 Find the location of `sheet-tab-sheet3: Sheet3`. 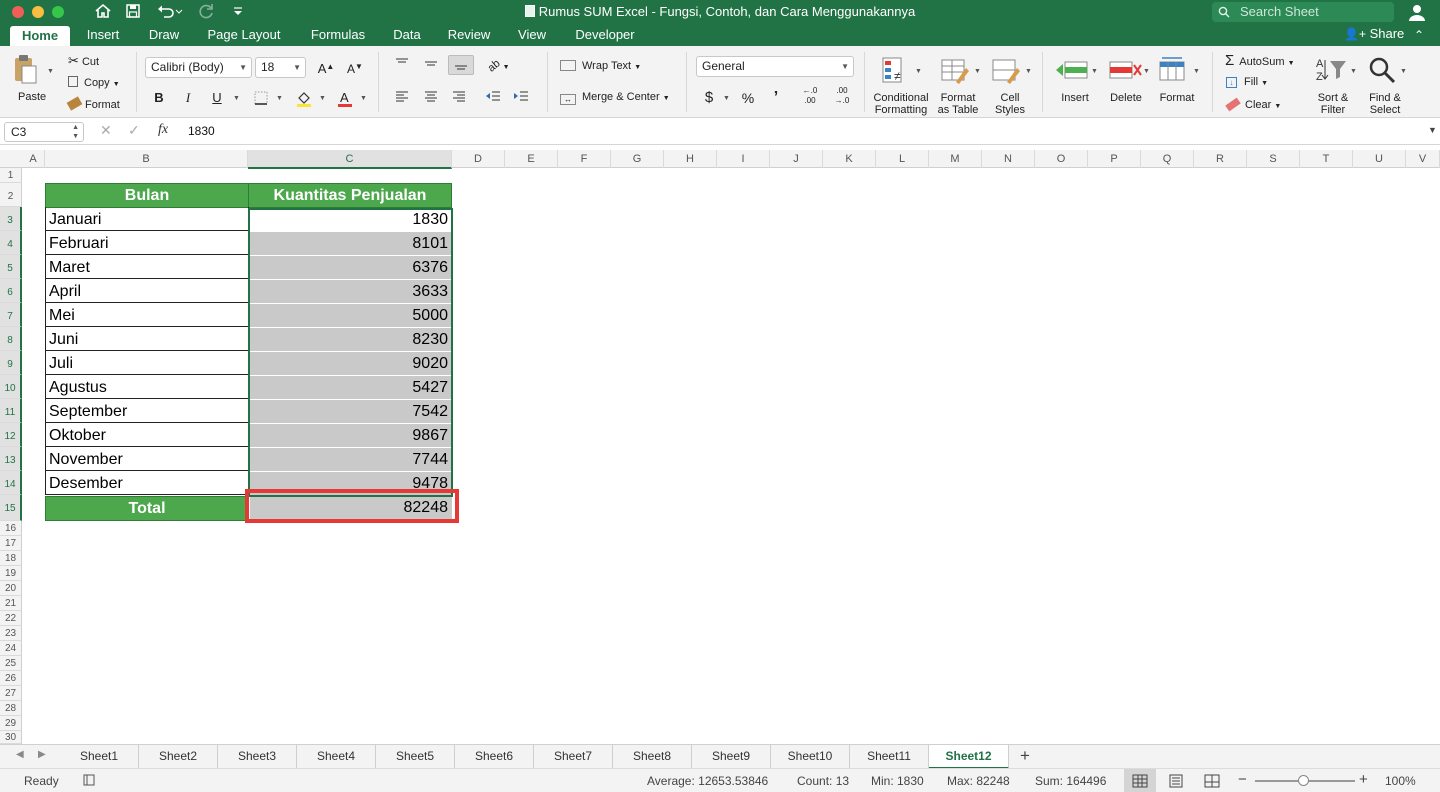

sheet-tab-sheet3: Sheet3 is located at coordinates (257, 757).